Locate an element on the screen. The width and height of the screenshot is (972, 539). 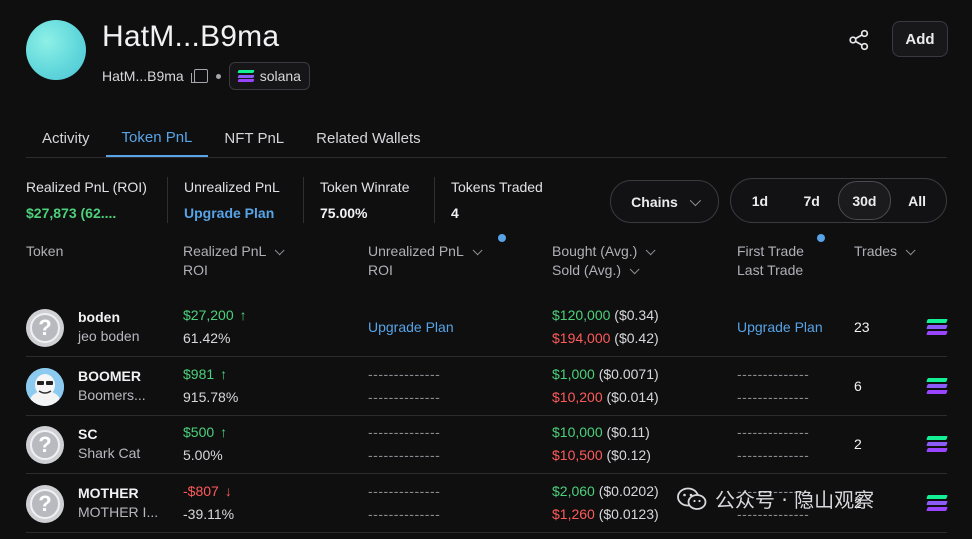
col-unrealized-pnl-label: Unrealized PnL is located at coordinates (416, 251).